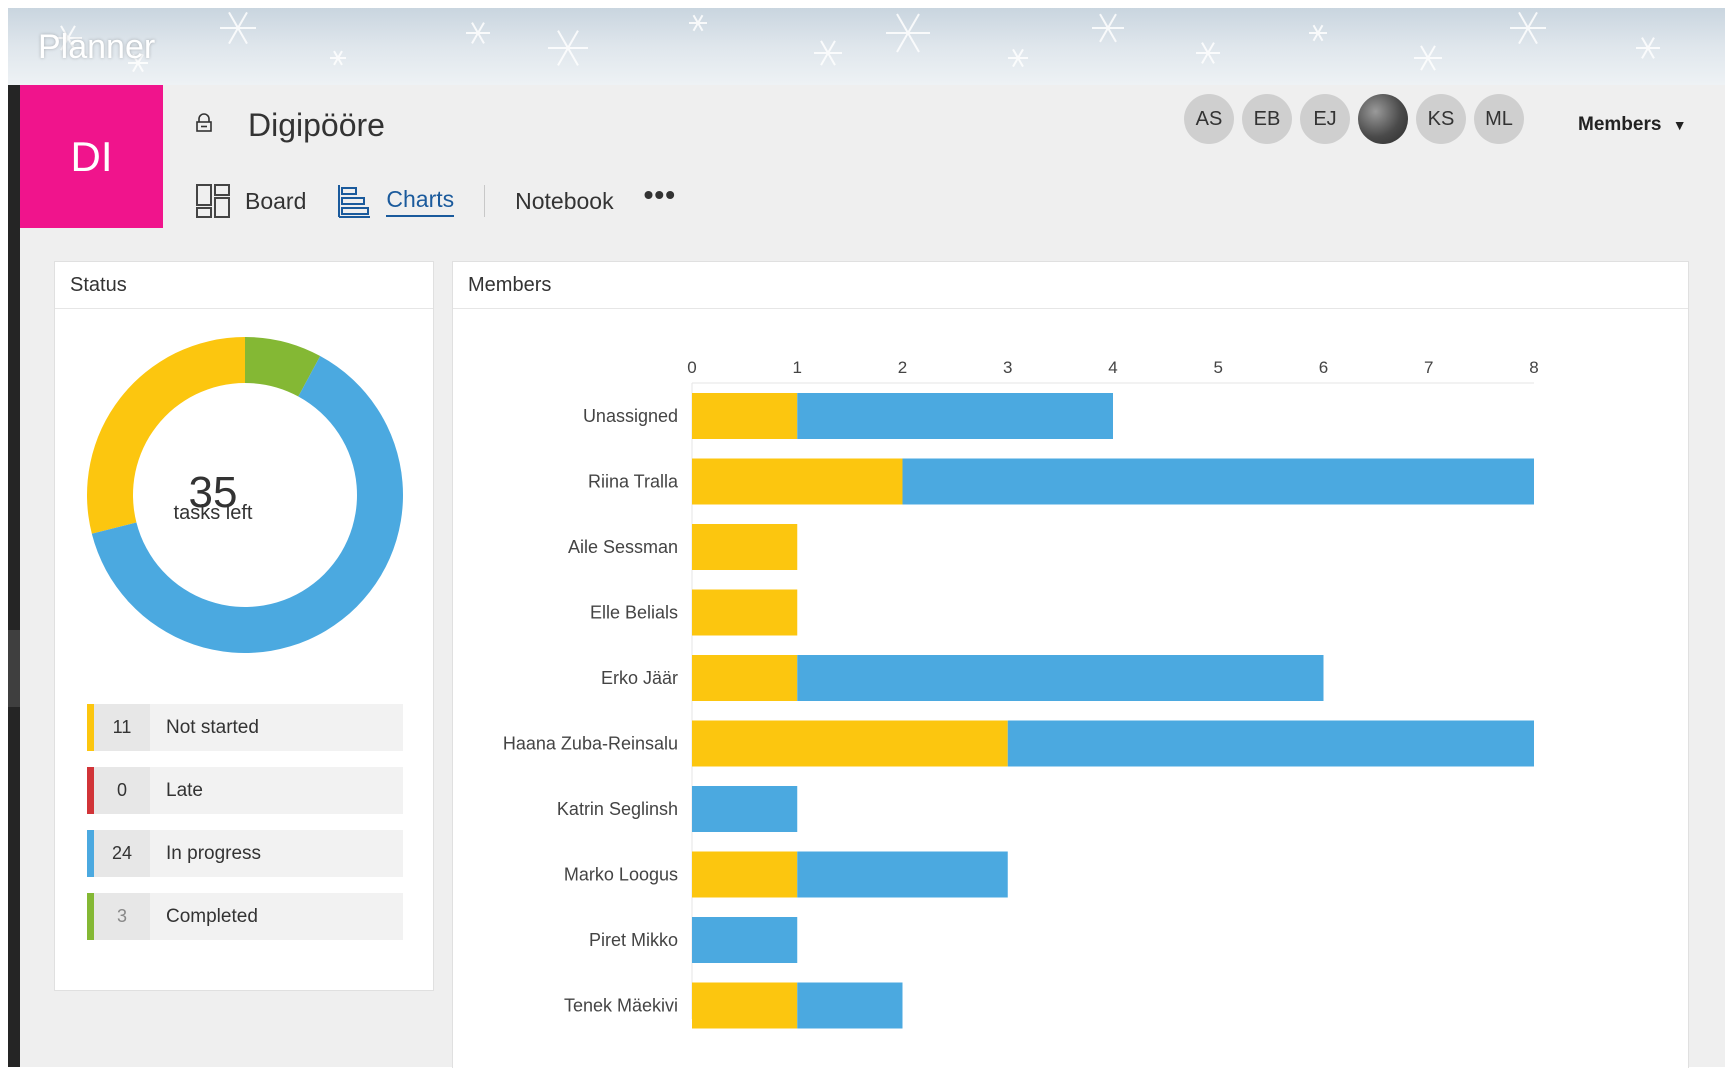  I want to click on avatar: AS, so click(1209, 119).